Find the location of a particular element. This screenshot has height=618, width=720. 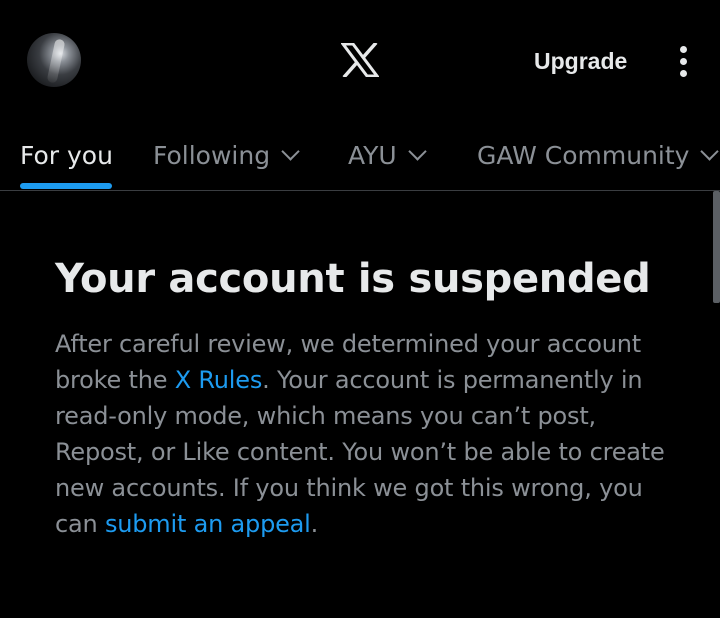

page-title: Your account is suspended is located at coordinates (353, 279).